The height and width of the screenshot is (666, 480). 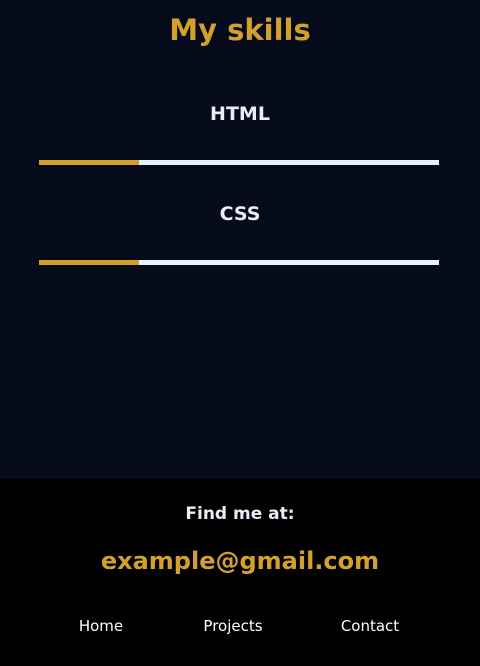 What do you see at coordinates (240, 114) in the screenshot?
I see `skill-label-html: HTML` at bounding box center [240, 114].